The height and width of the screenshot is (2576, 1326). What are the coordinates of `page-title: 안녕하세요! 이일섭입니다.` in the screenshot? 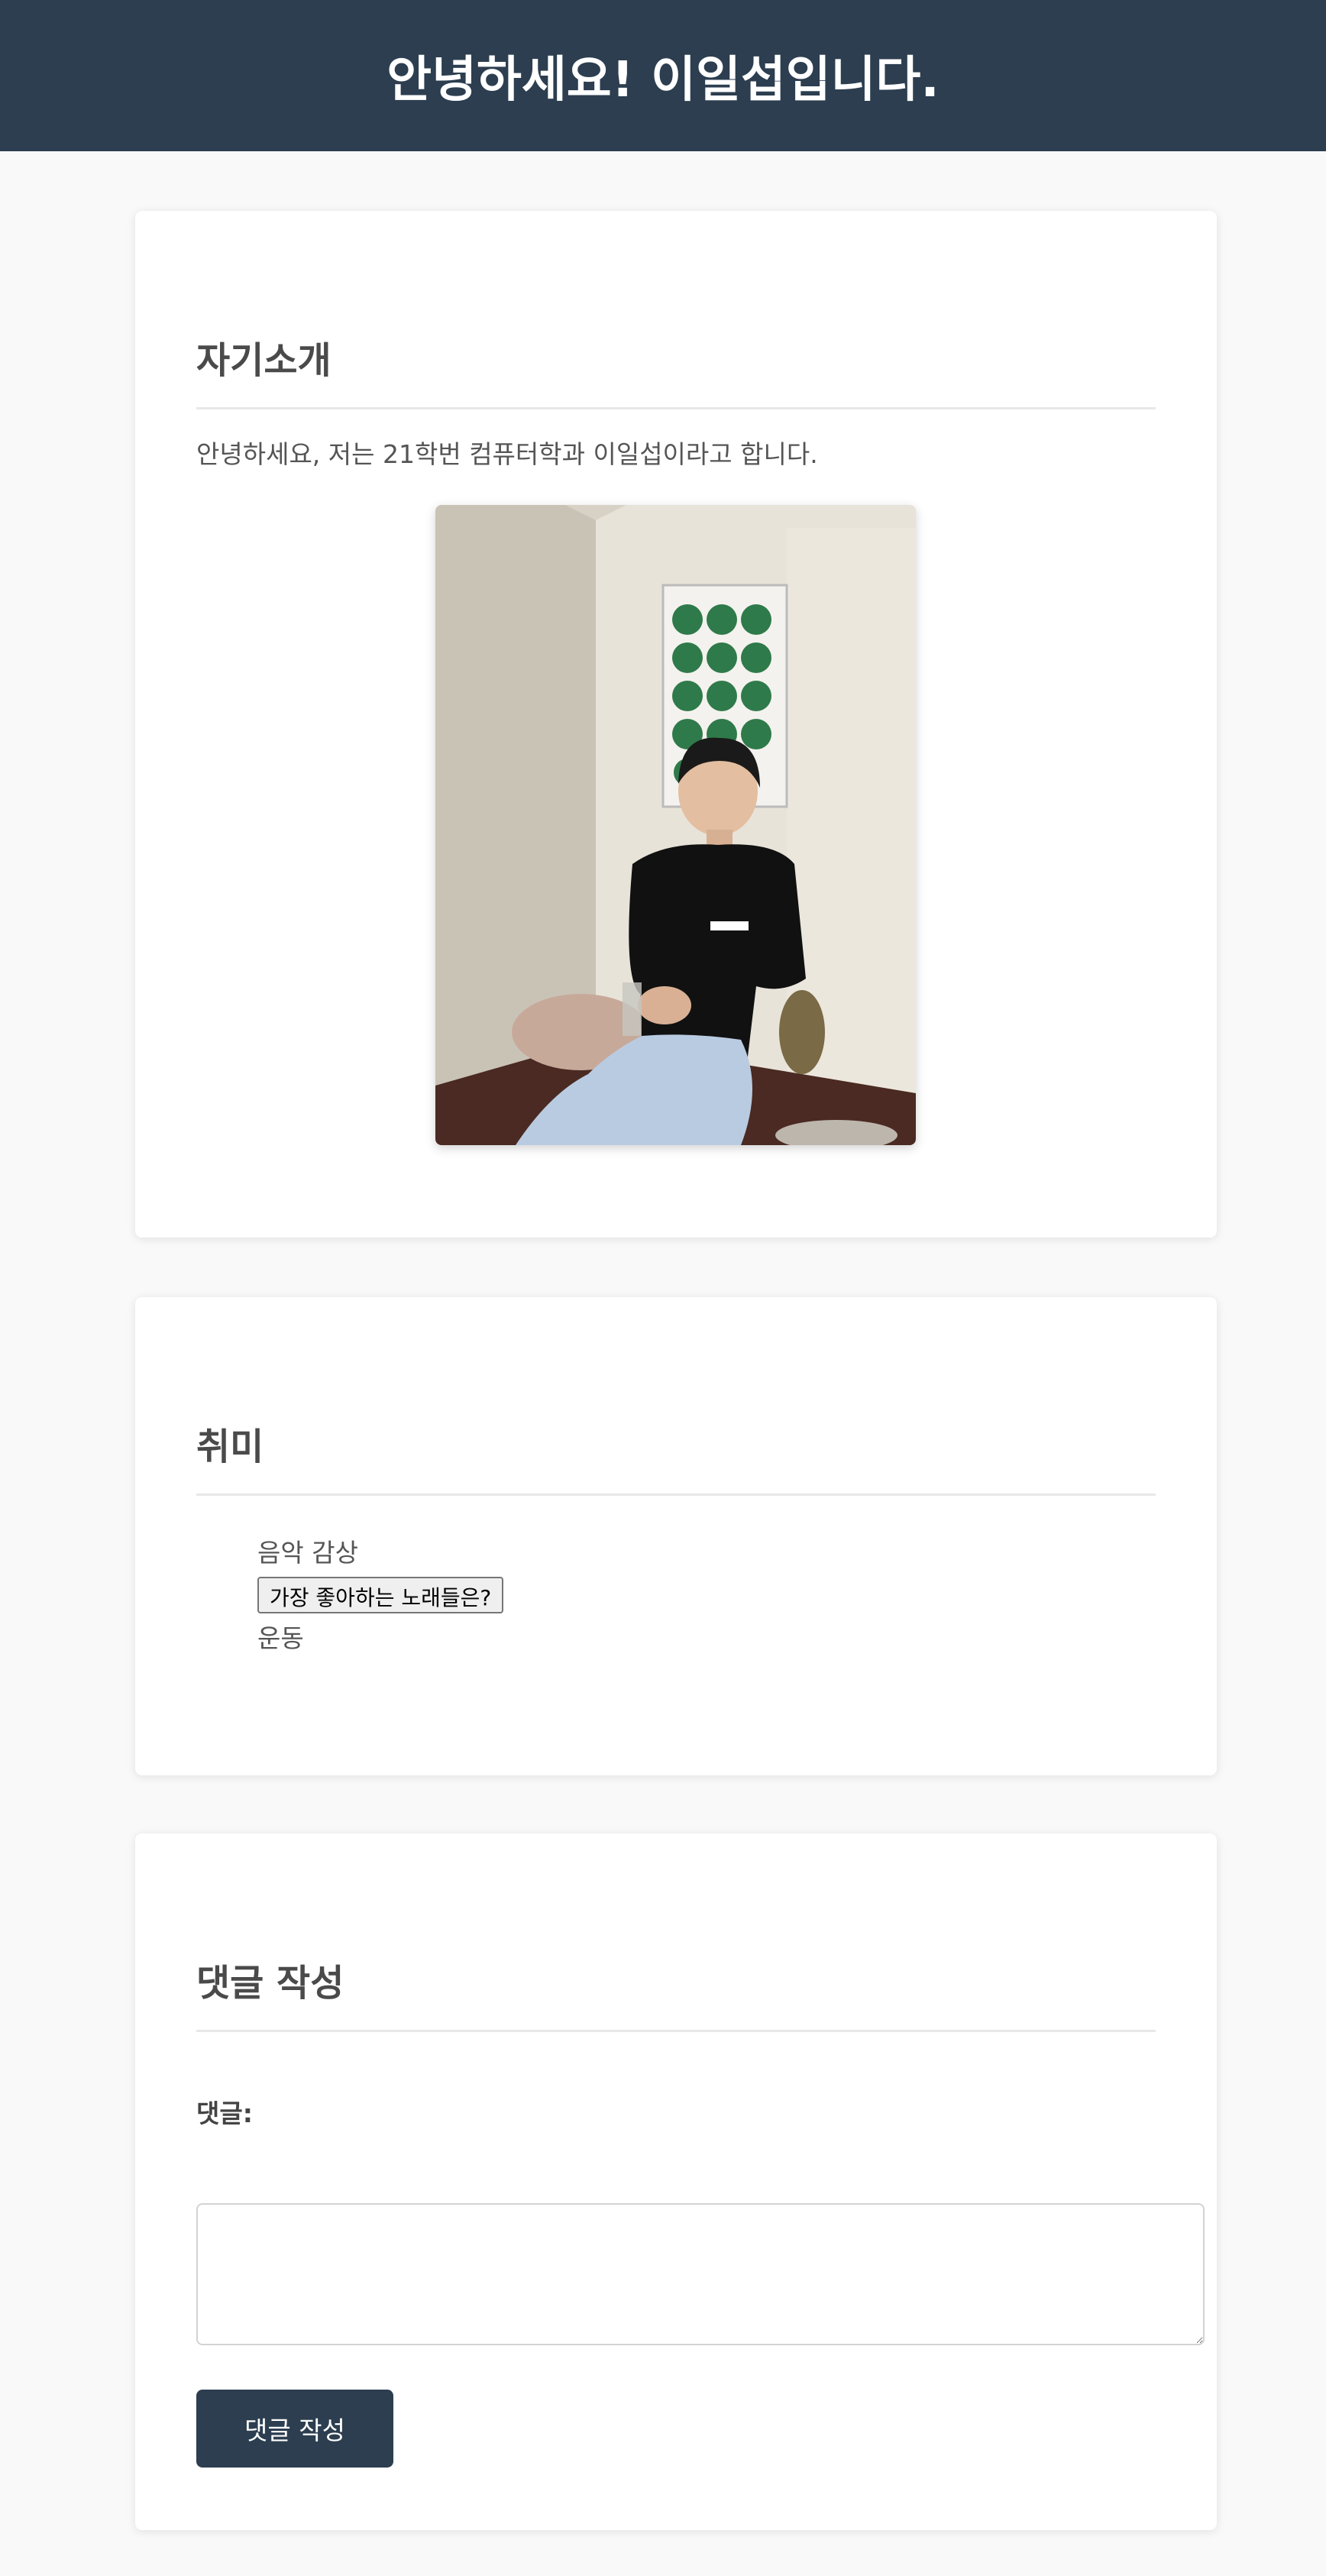 It's located at (663, 80).